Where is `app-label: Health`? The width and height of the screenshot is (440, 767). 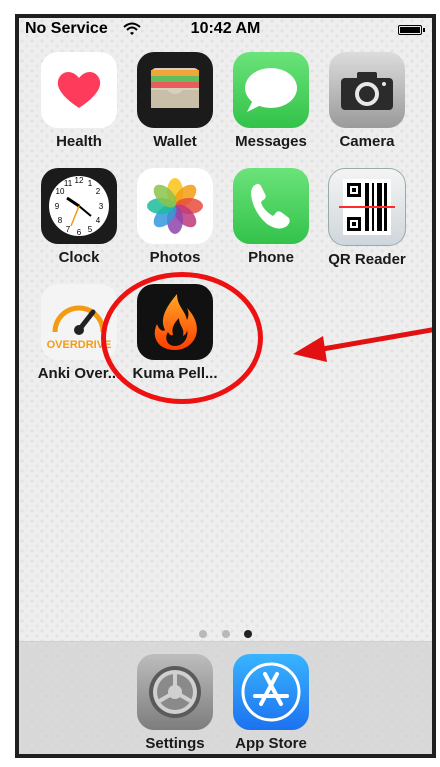 app-label: Health is located at coordinates (79, 141).